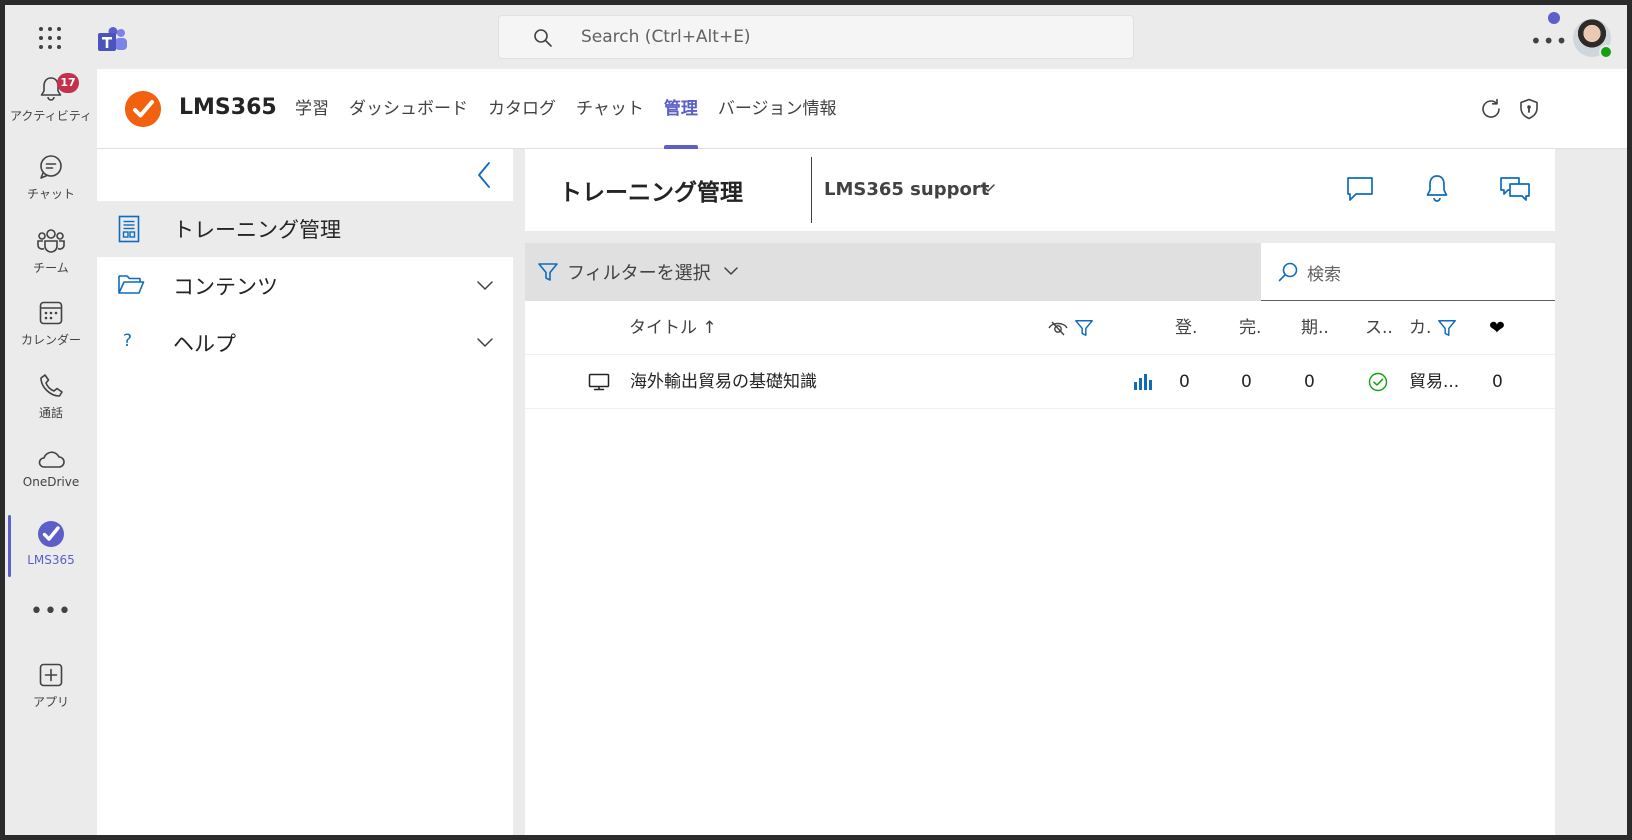  What do you see at coordinates (1593, 39) in the screenshot?
I see `avatar` at bounding box center [1593, 39].